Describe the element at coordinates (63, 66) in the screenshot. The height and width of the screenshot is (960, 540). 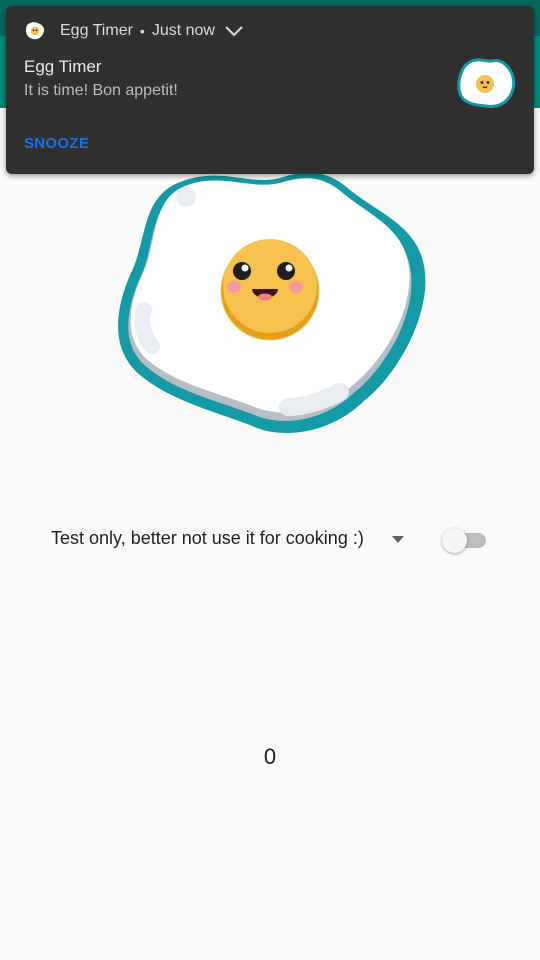
I see `notification-title: Egg Timer` at that location.